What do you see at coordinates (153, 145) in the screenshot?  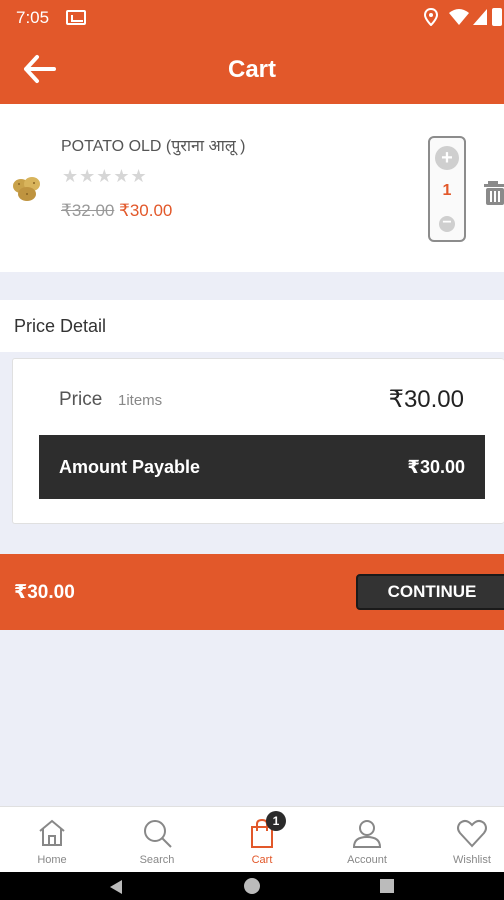 I see `product-name: POTATO OLD (पुराना आलू )` at bounding box center [153, 145].